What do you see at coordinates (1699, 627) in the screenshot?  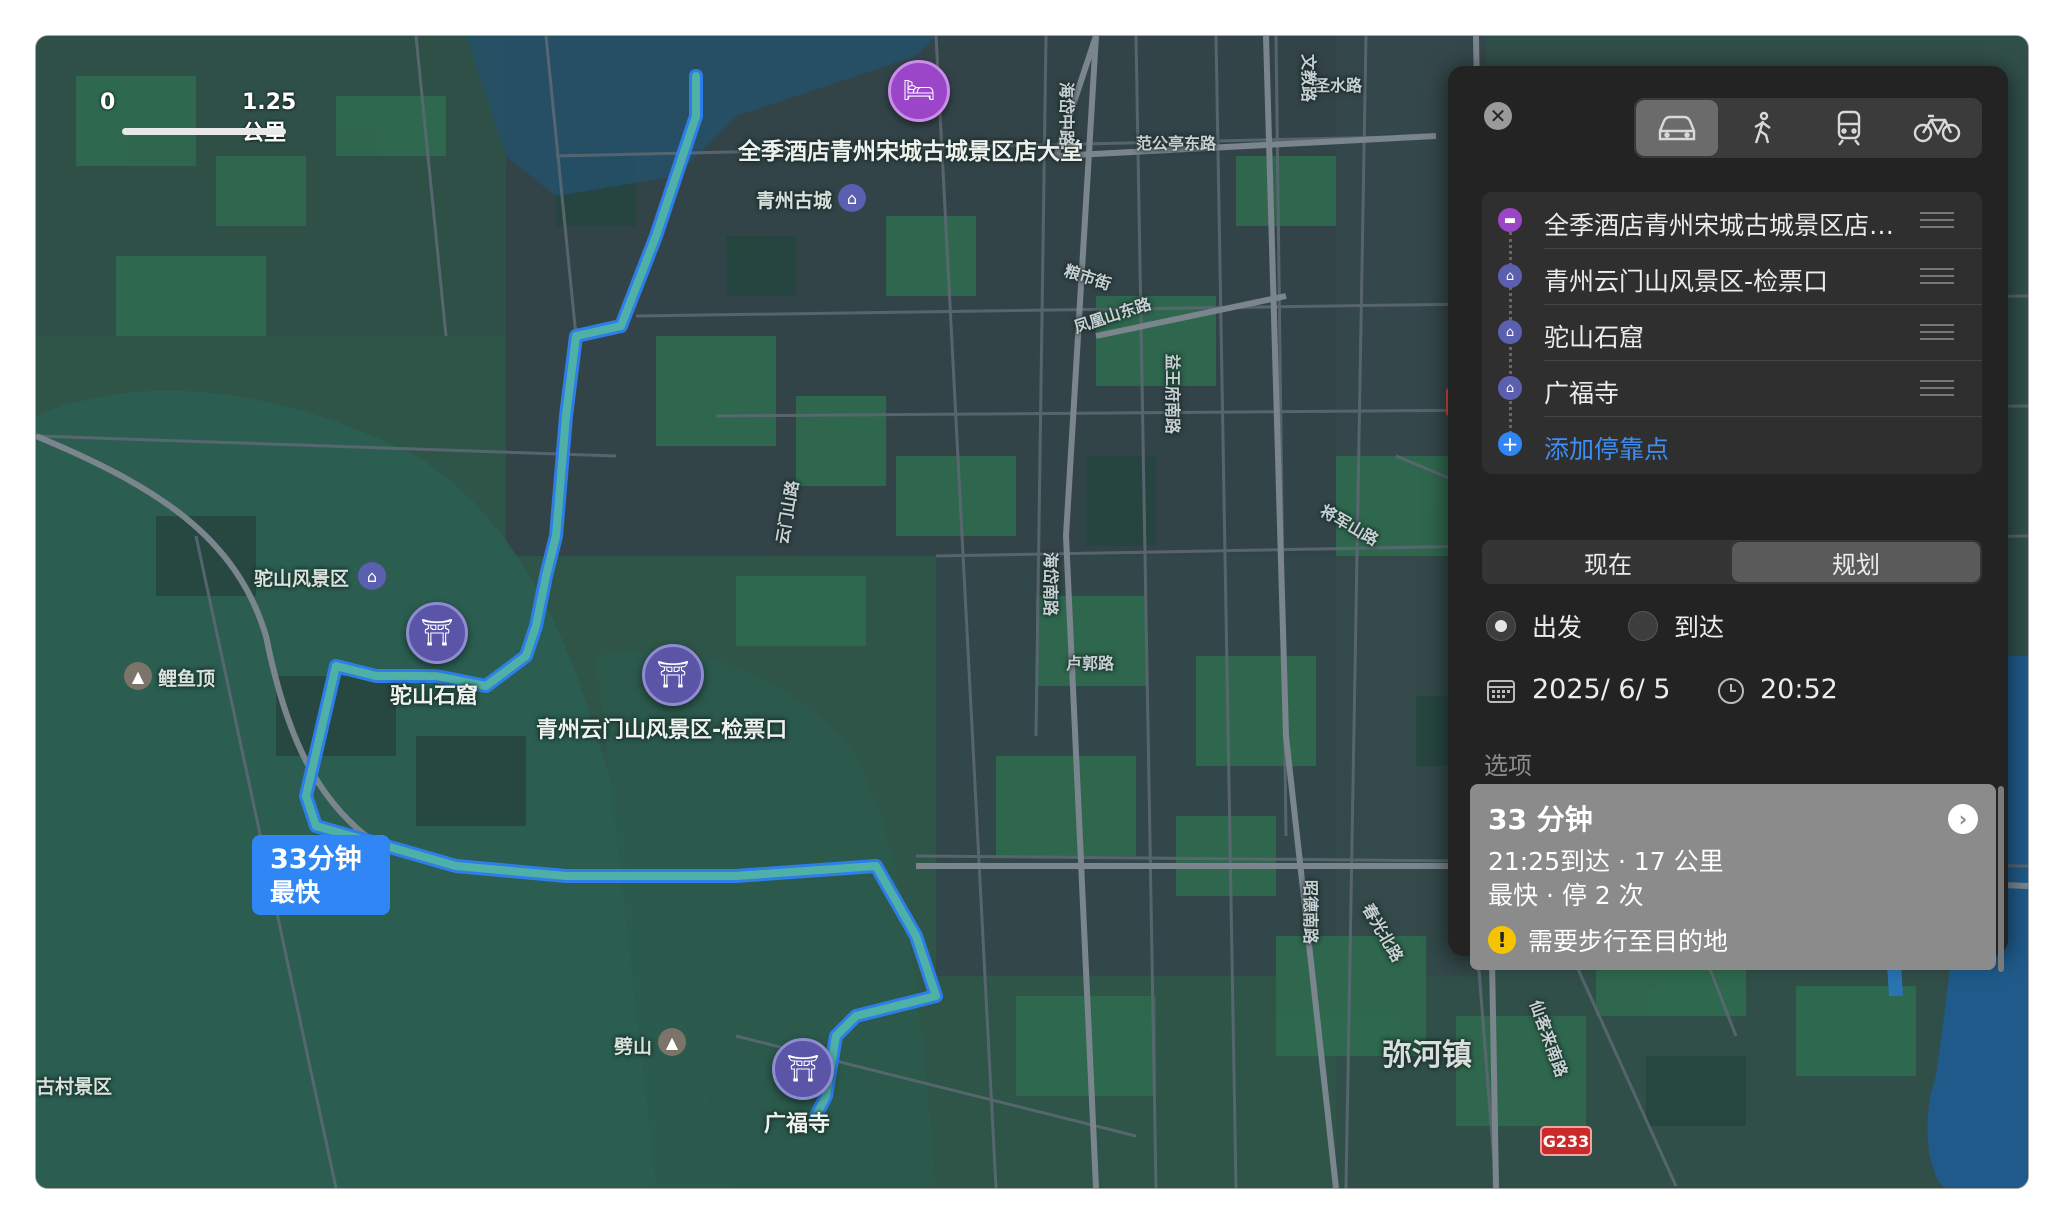 I see `arrive-label: 到达` at bounding box center [1699, 627].